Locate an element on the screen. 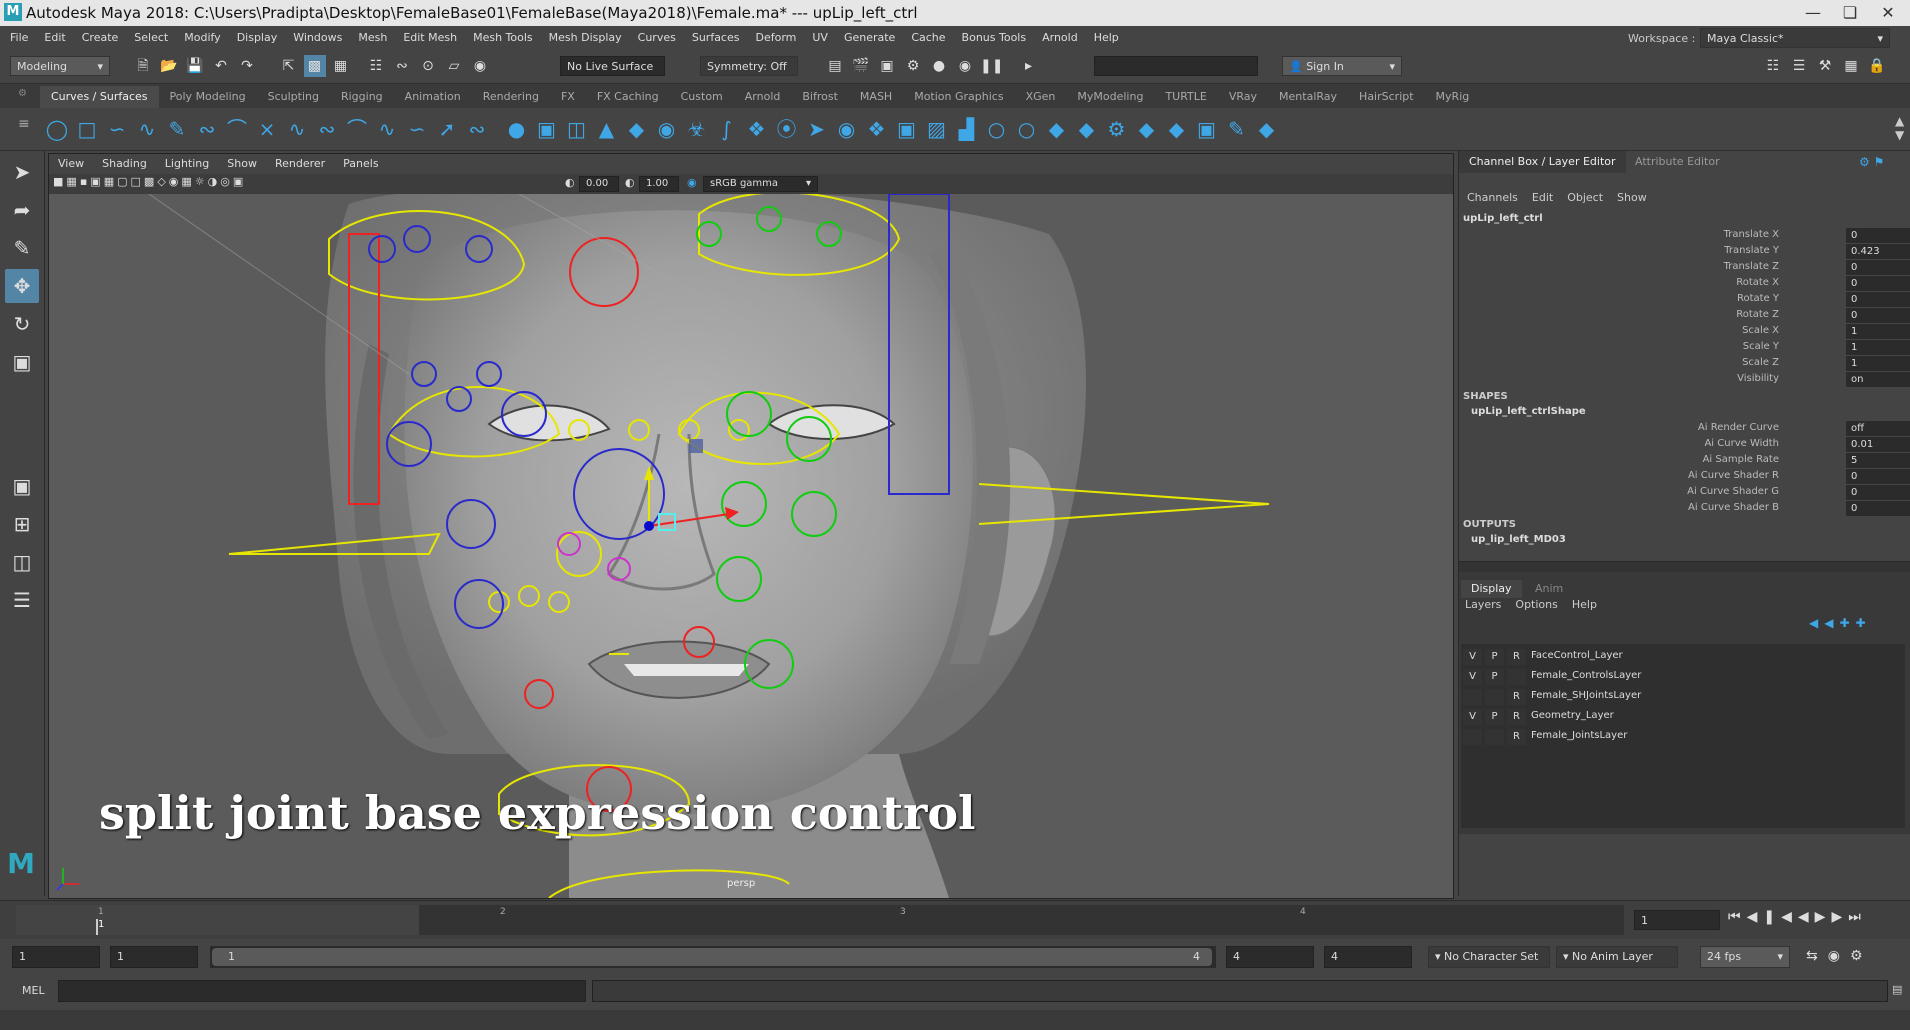  playback-end-field: 4 is located at coordinates (1270, 957).